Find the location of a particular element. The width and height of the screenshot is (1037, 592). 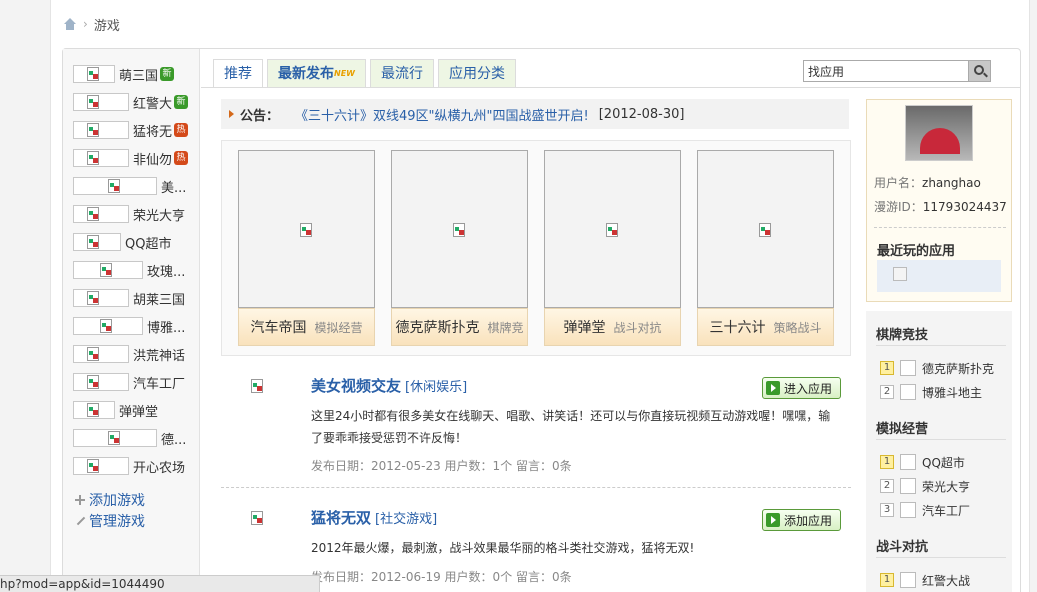

announcement-link: 《三十六计》双线49区"纵横九州"四国战盛世开启! is located at coordinates (442, 114).